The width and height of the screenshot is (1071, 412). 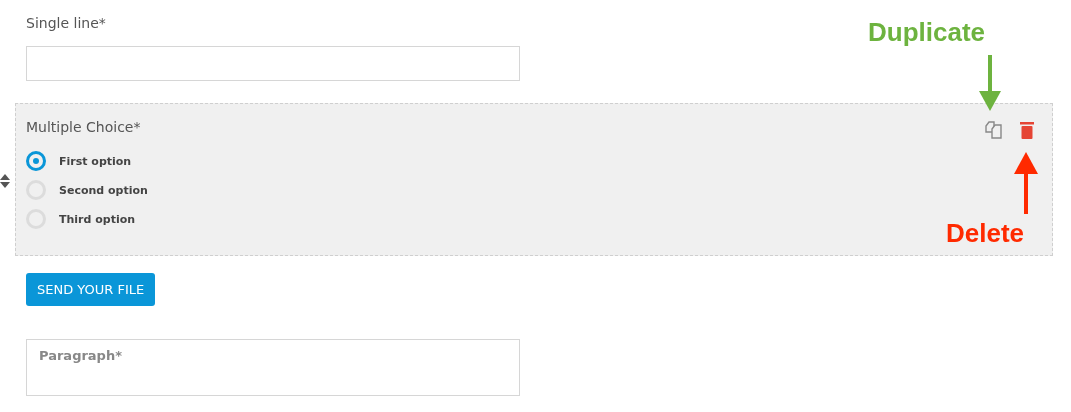 What do you see at coordinates (91, 289) in the screenshot?
I see `send-file-button: SEND YOUR FILE` at bounding box center [91, 289].